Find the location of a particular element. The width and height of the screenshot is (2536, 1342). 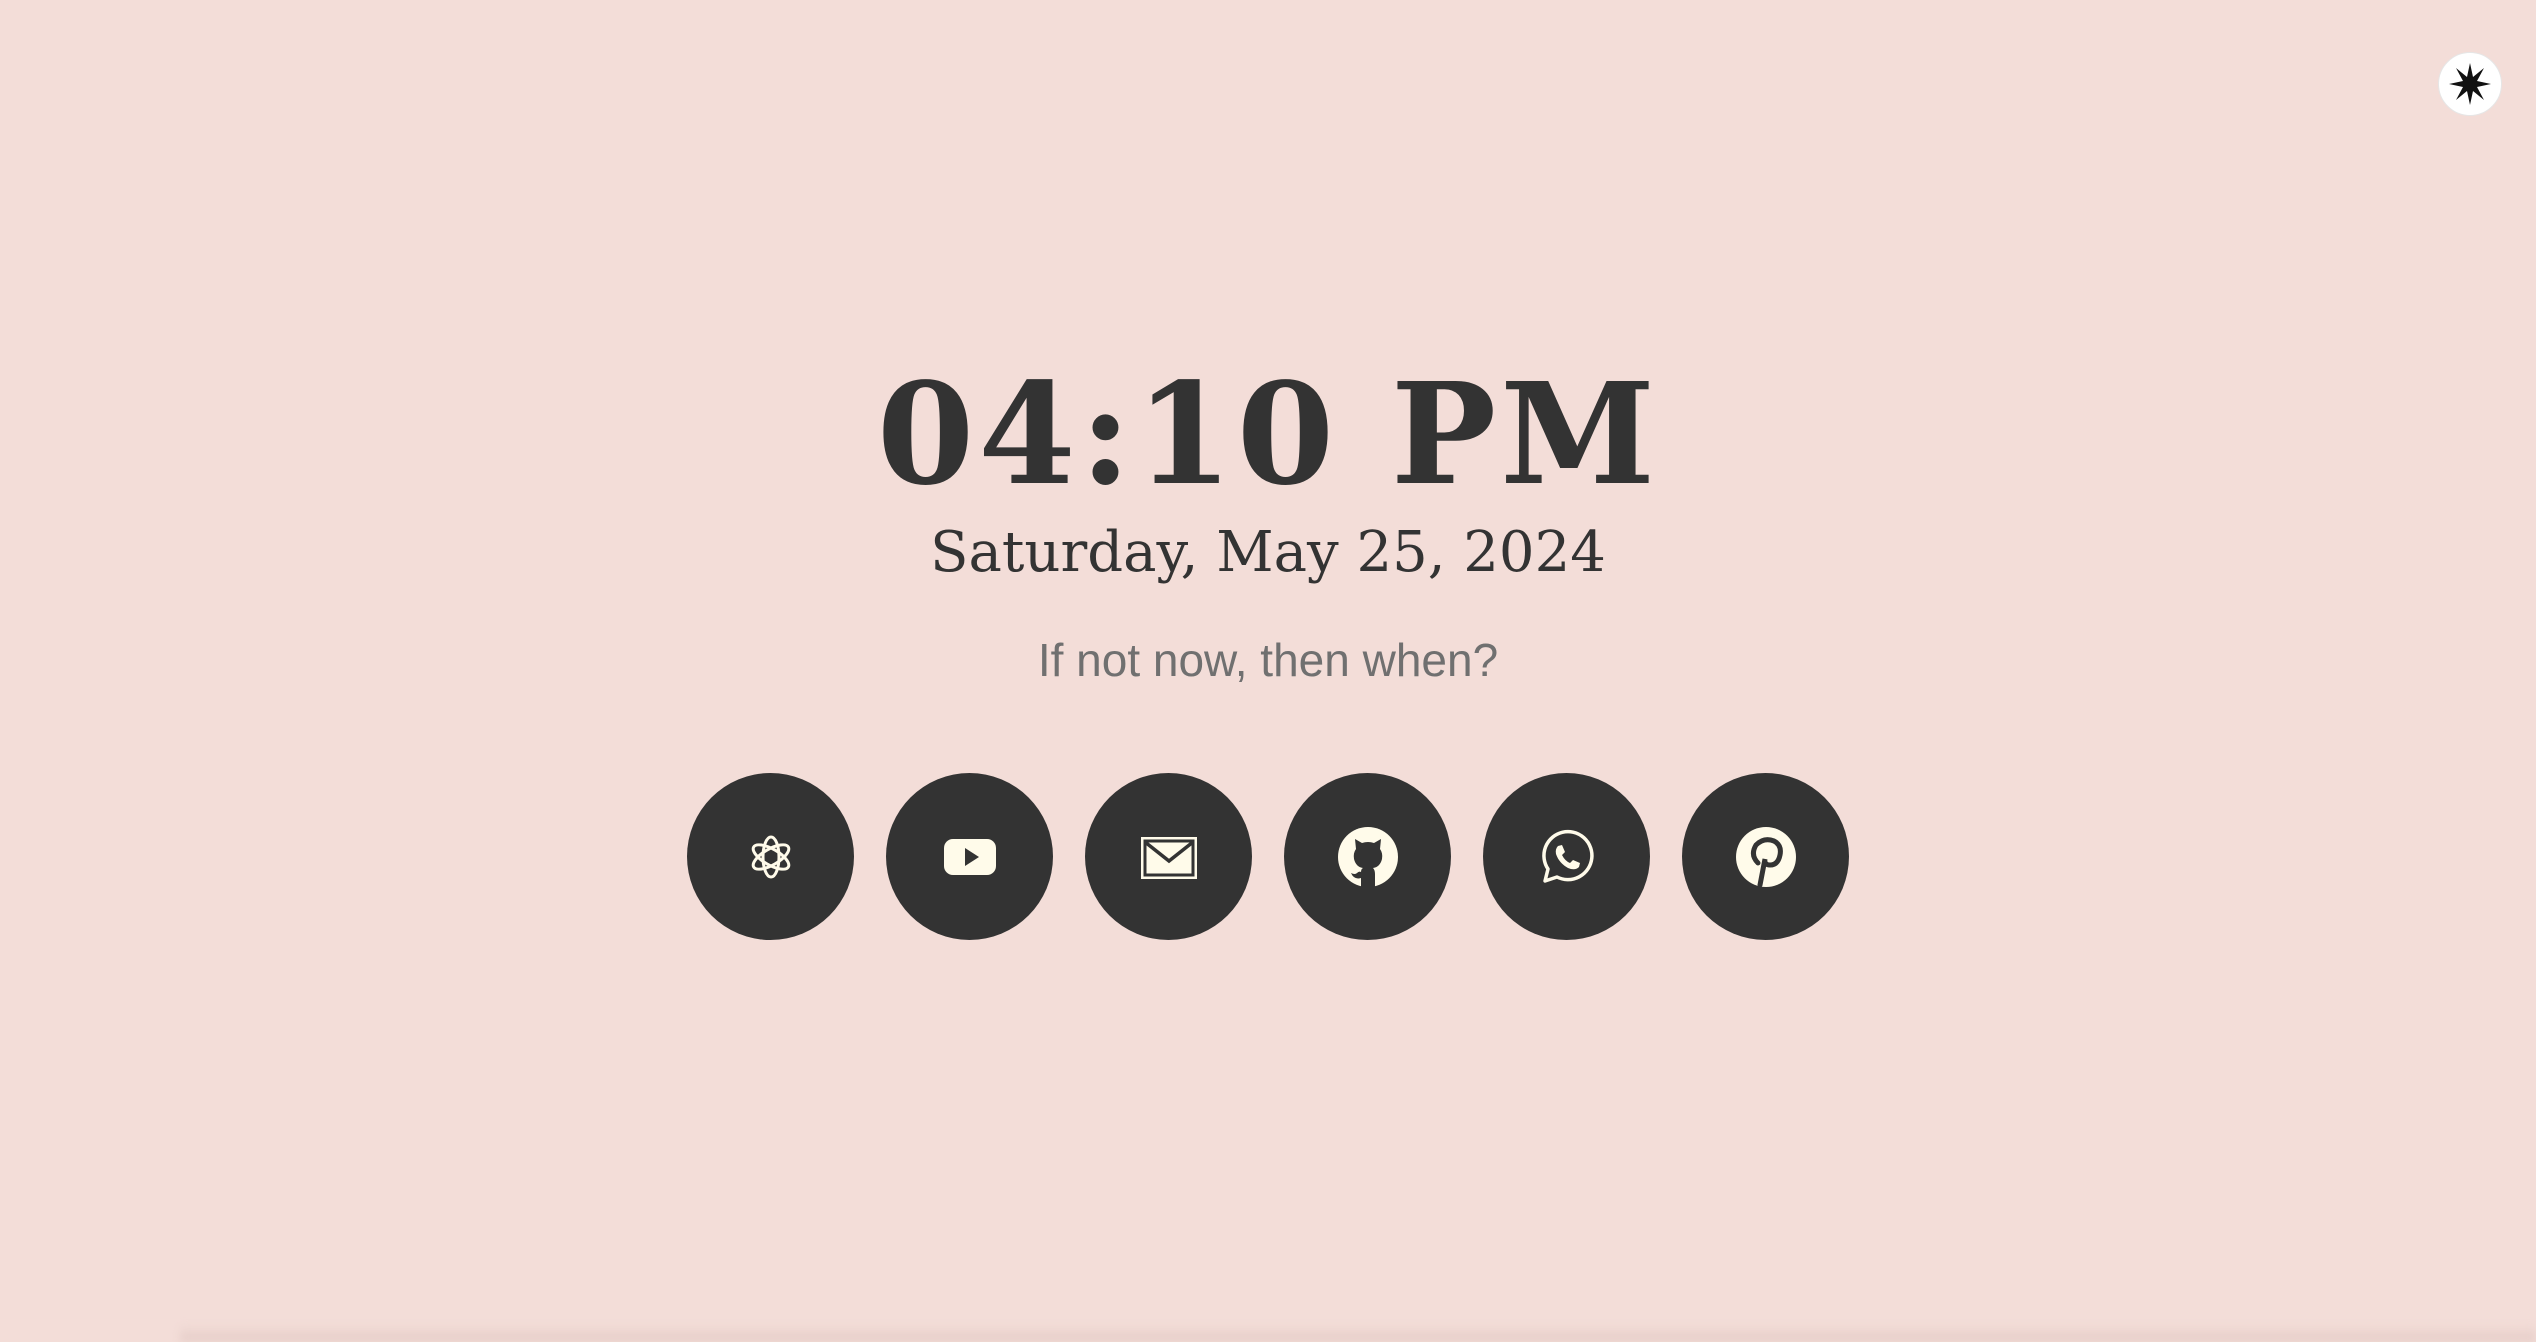

bottom-shadow is located at coordinates (1358, 1333).